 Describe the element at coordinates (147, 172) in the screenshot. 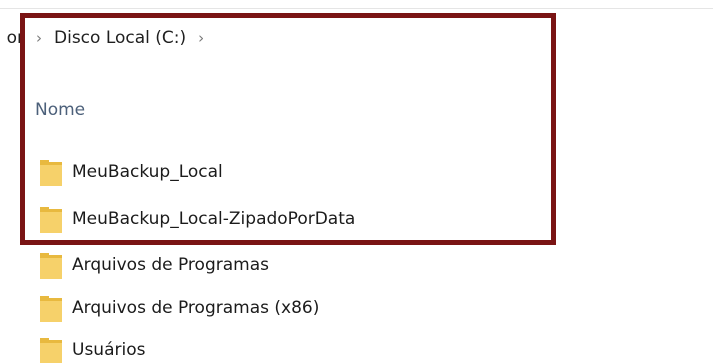

I see `item-label: MeuBackup_Local` at that location.